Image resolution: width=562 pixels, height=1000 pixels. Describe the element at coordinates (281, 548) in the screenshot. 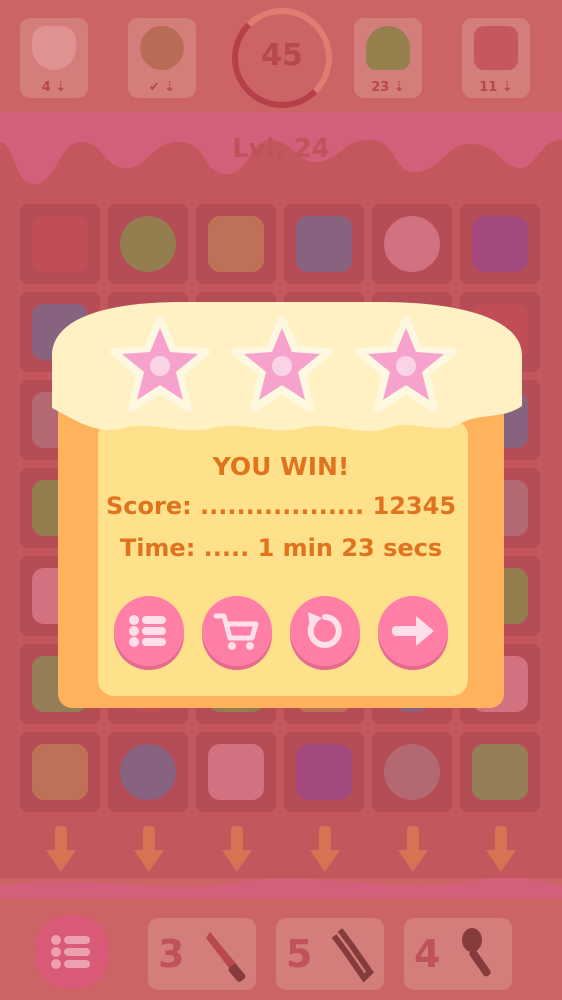

I see `time-line: Time: ..... 1 min 23 secs` at that location.